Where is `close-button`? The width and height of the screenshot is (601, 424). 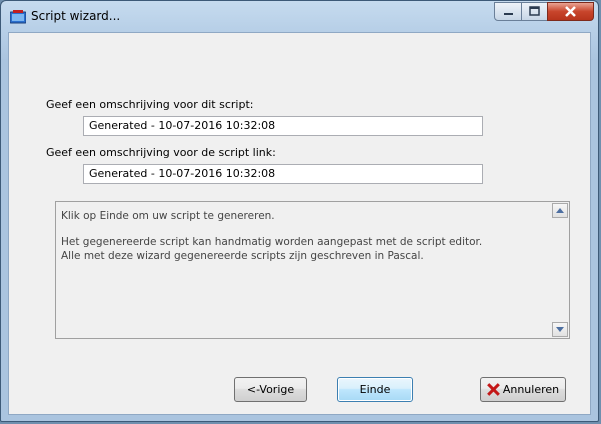
close-button is located at coordinates (570, 11).